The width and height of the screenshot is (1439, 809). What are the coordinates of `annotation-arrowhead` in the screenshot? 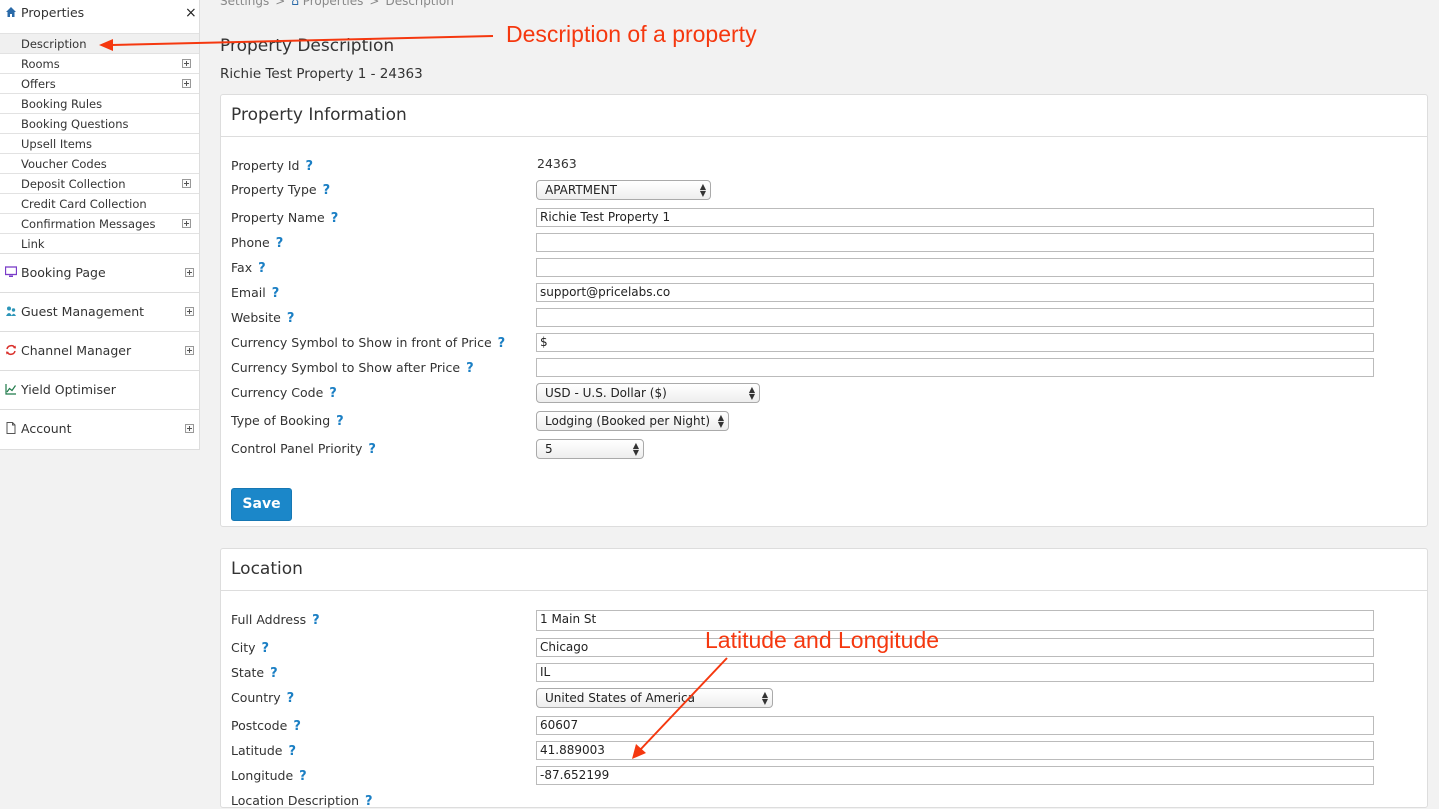 It's located at (106, 45).